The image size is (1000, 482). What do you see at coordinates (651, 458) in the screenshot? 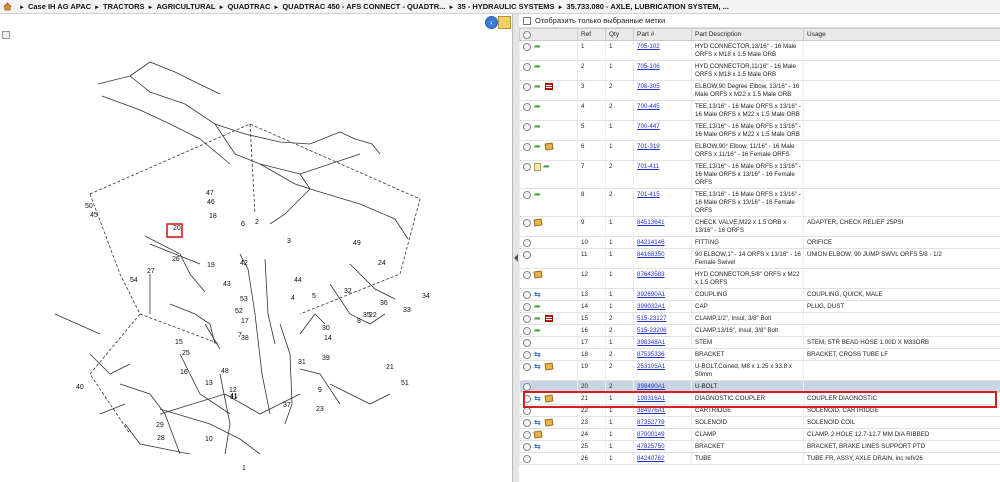
I see `part-number-link: 84240762` at bounding box center [651, 458].